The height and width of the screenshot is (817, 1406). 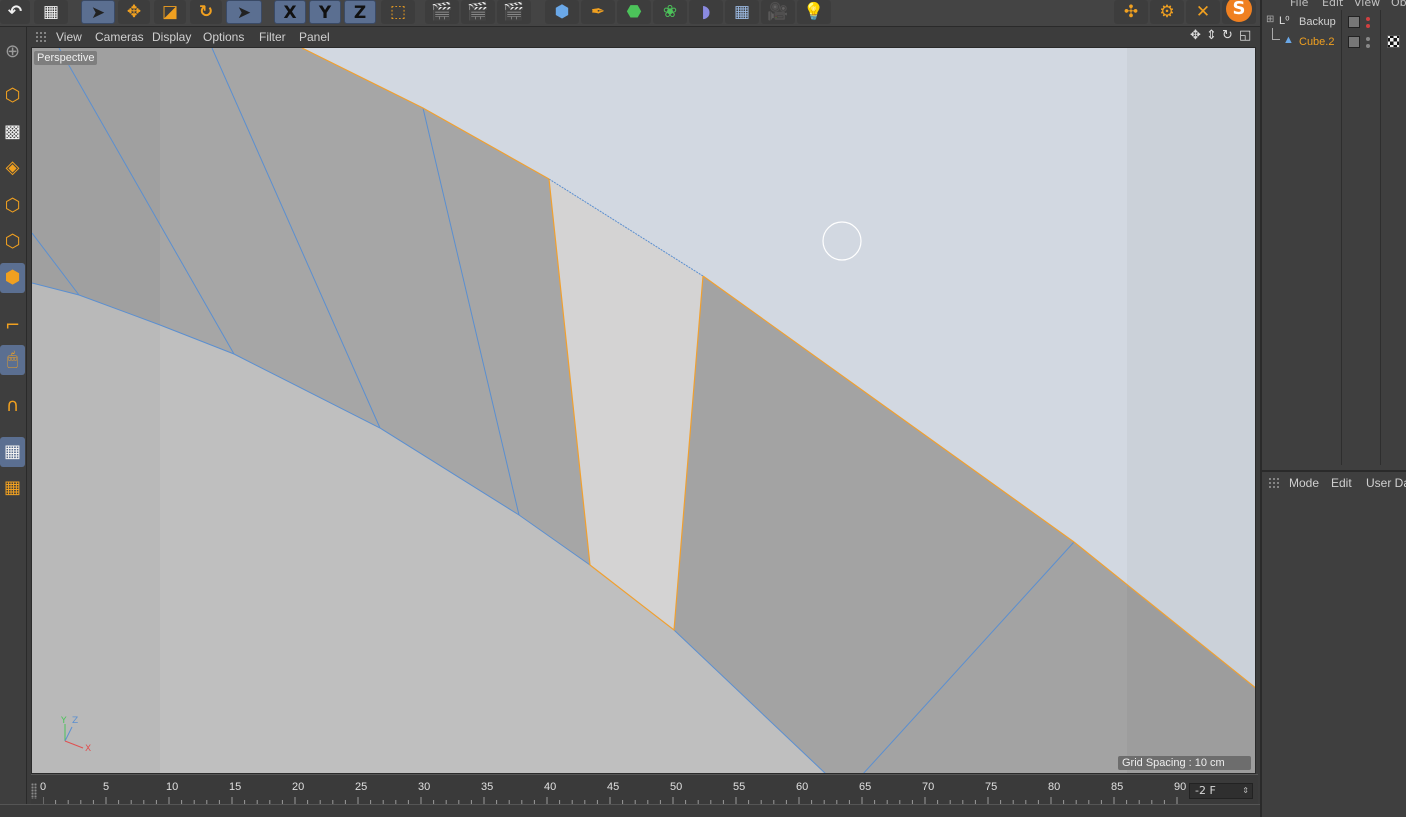 I want to click on polygons-icon: ⬢, so click(x=12, y=277).